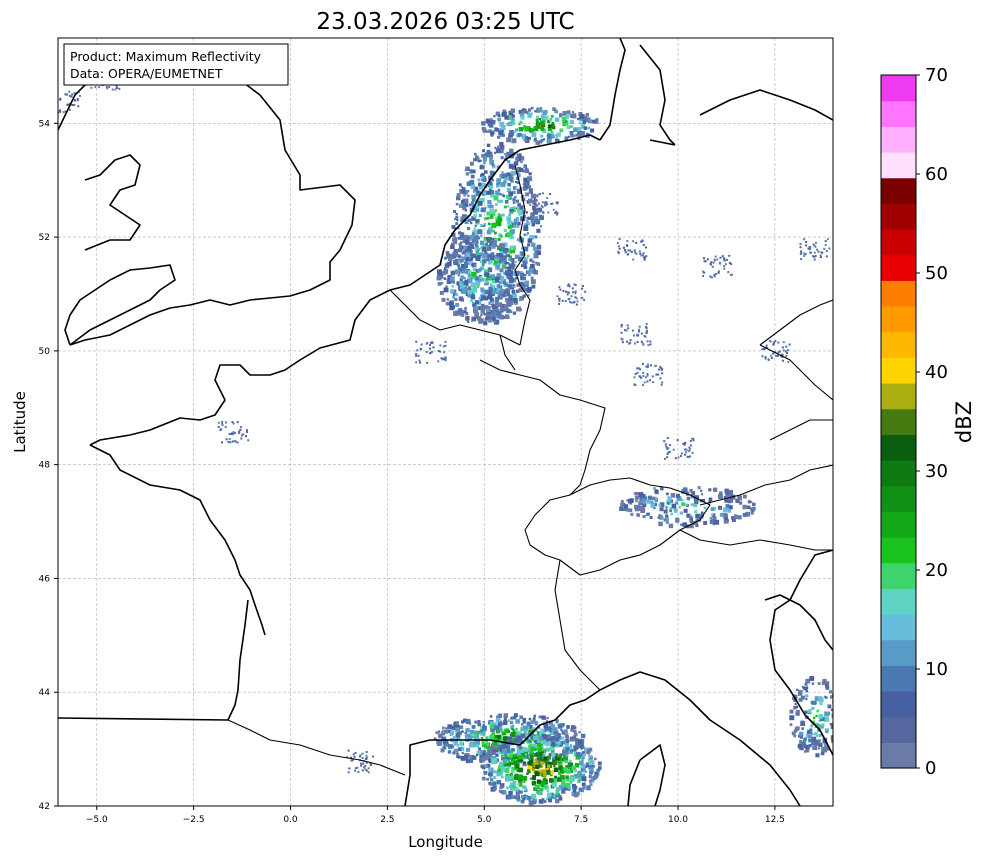  What do you see at coordinates (964, 422) in the screenshot?
I see `colorbar-label: dBZ` at bounding box center [964, 422].